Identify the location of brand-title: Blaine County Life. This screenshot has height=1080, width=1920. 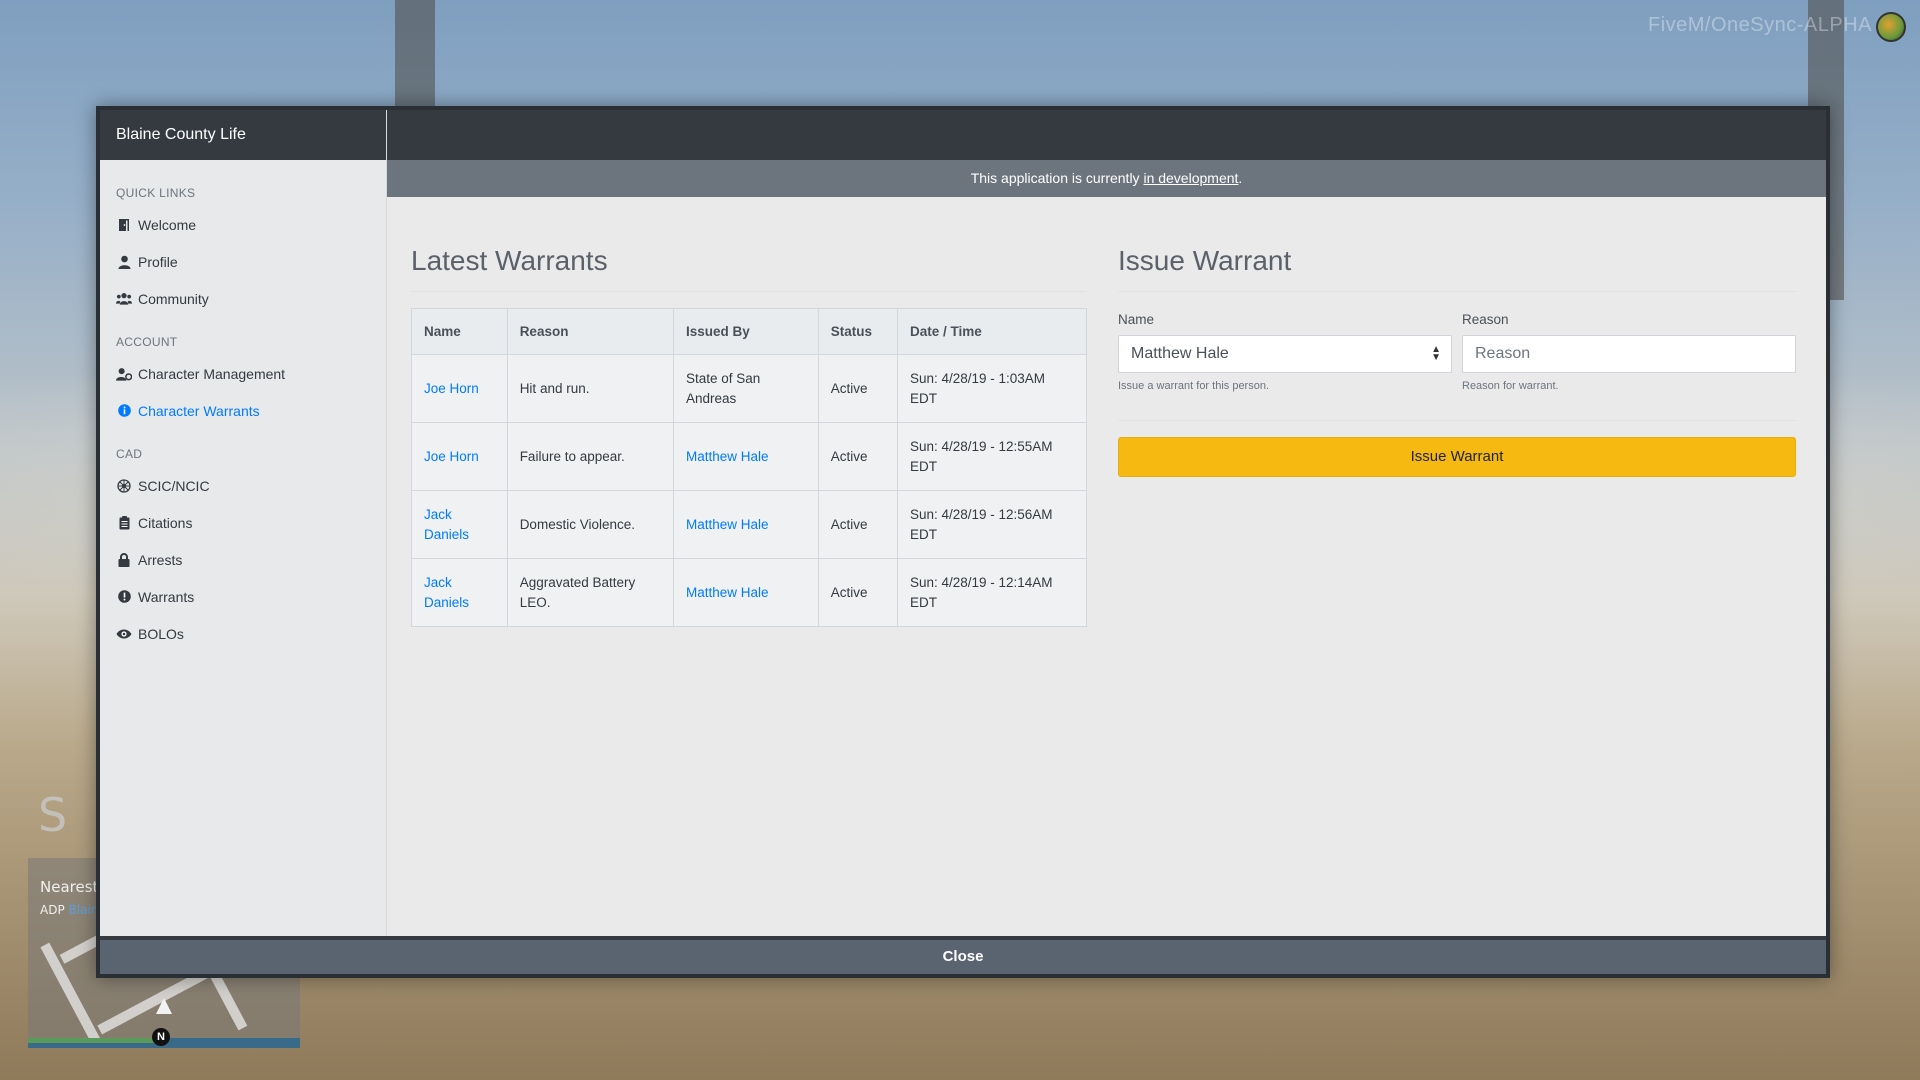
(243, 135).